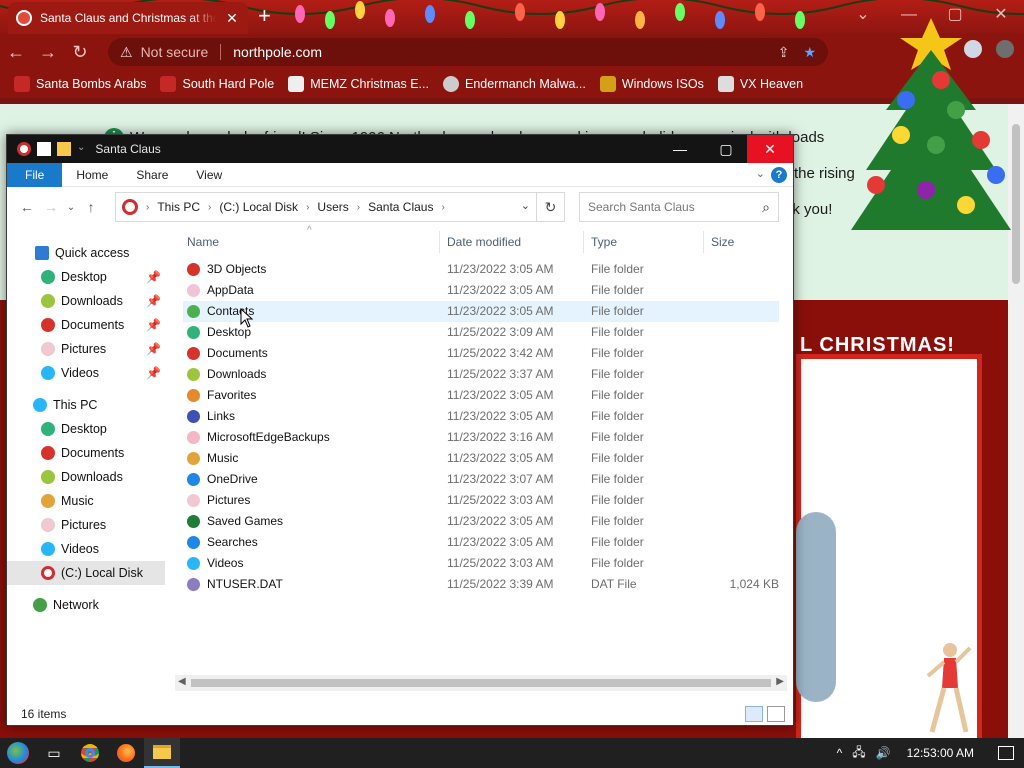 The height and width of the screenshot is (768, 1024). I want to click on refresh-icon: ↻, so click(550, 207).